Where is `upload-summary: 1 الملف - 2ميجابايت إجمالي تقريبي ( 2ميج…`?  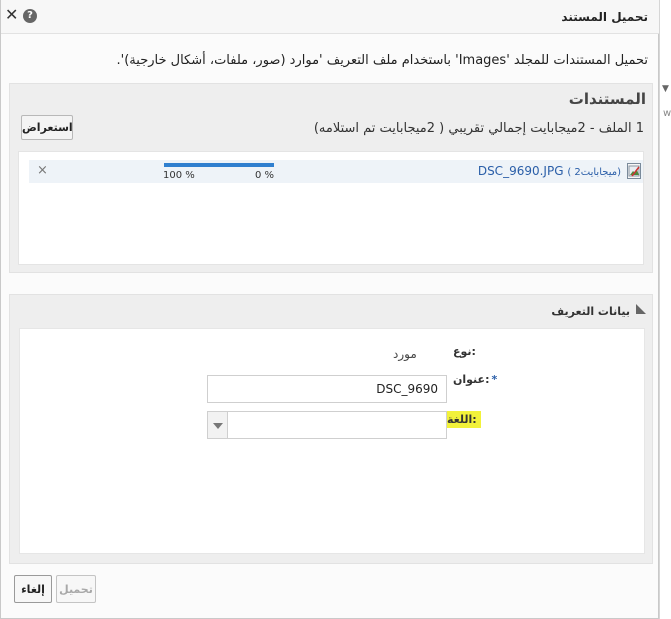 upload-summary: 1 الملف - 2ميجابايت إجمالي تقريبي ( 2ميج… is located at coordinates (478, 128).